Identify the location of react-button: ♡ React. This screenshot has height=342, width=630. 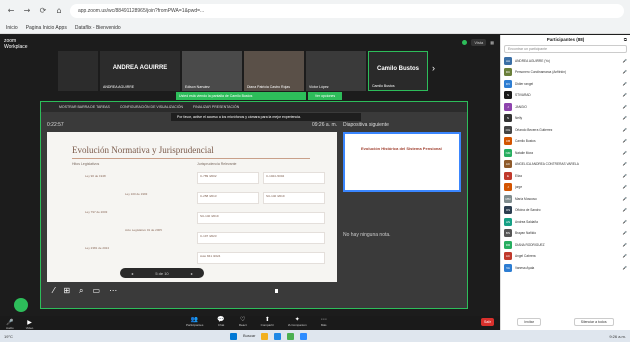
(243, 321).